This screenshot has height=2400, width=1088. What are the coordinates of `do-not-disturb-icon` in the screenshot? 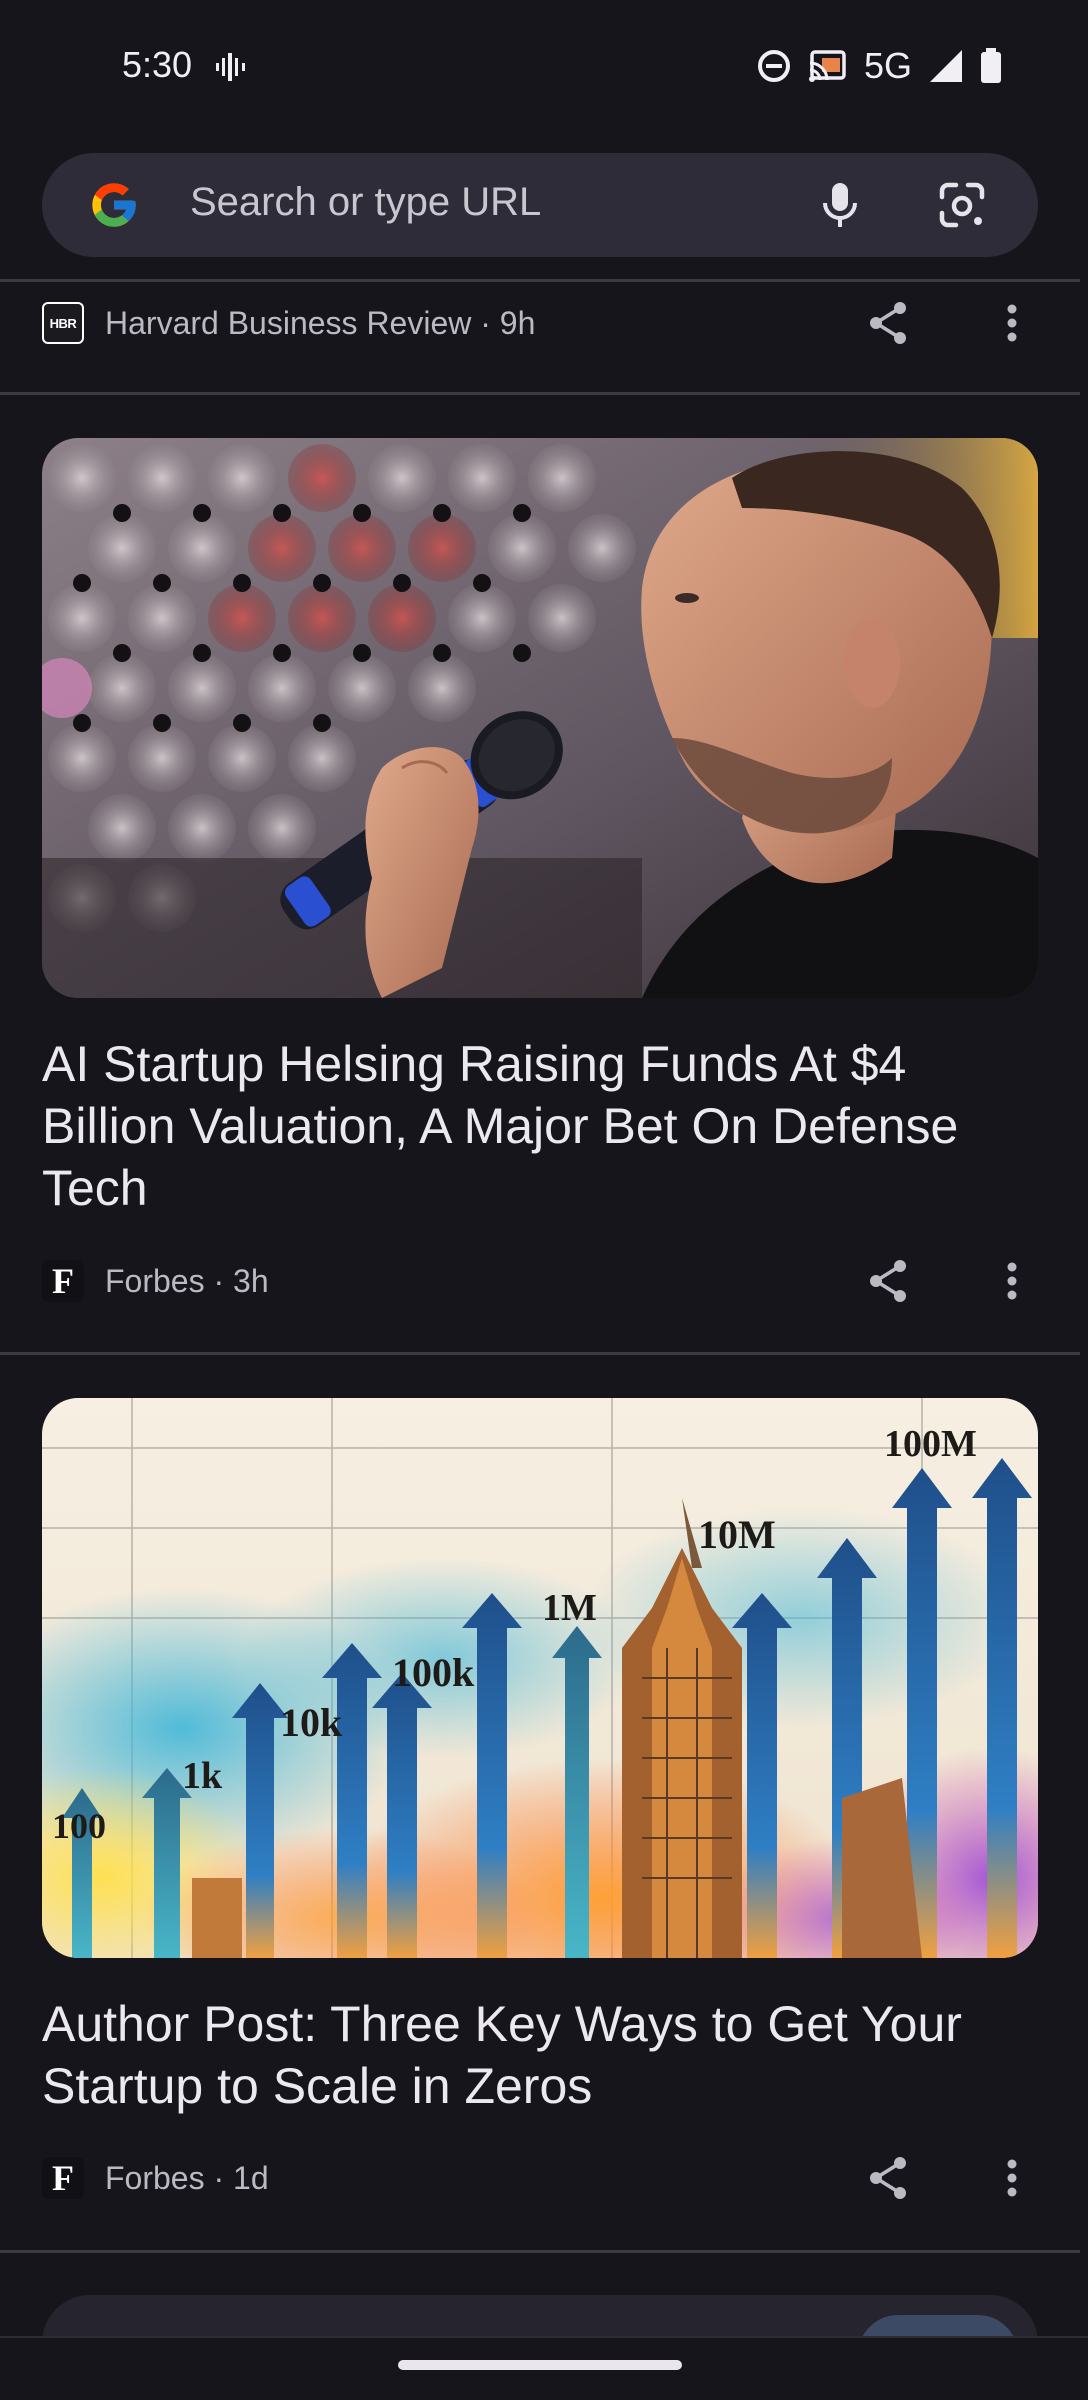 It's located at (773, 66).